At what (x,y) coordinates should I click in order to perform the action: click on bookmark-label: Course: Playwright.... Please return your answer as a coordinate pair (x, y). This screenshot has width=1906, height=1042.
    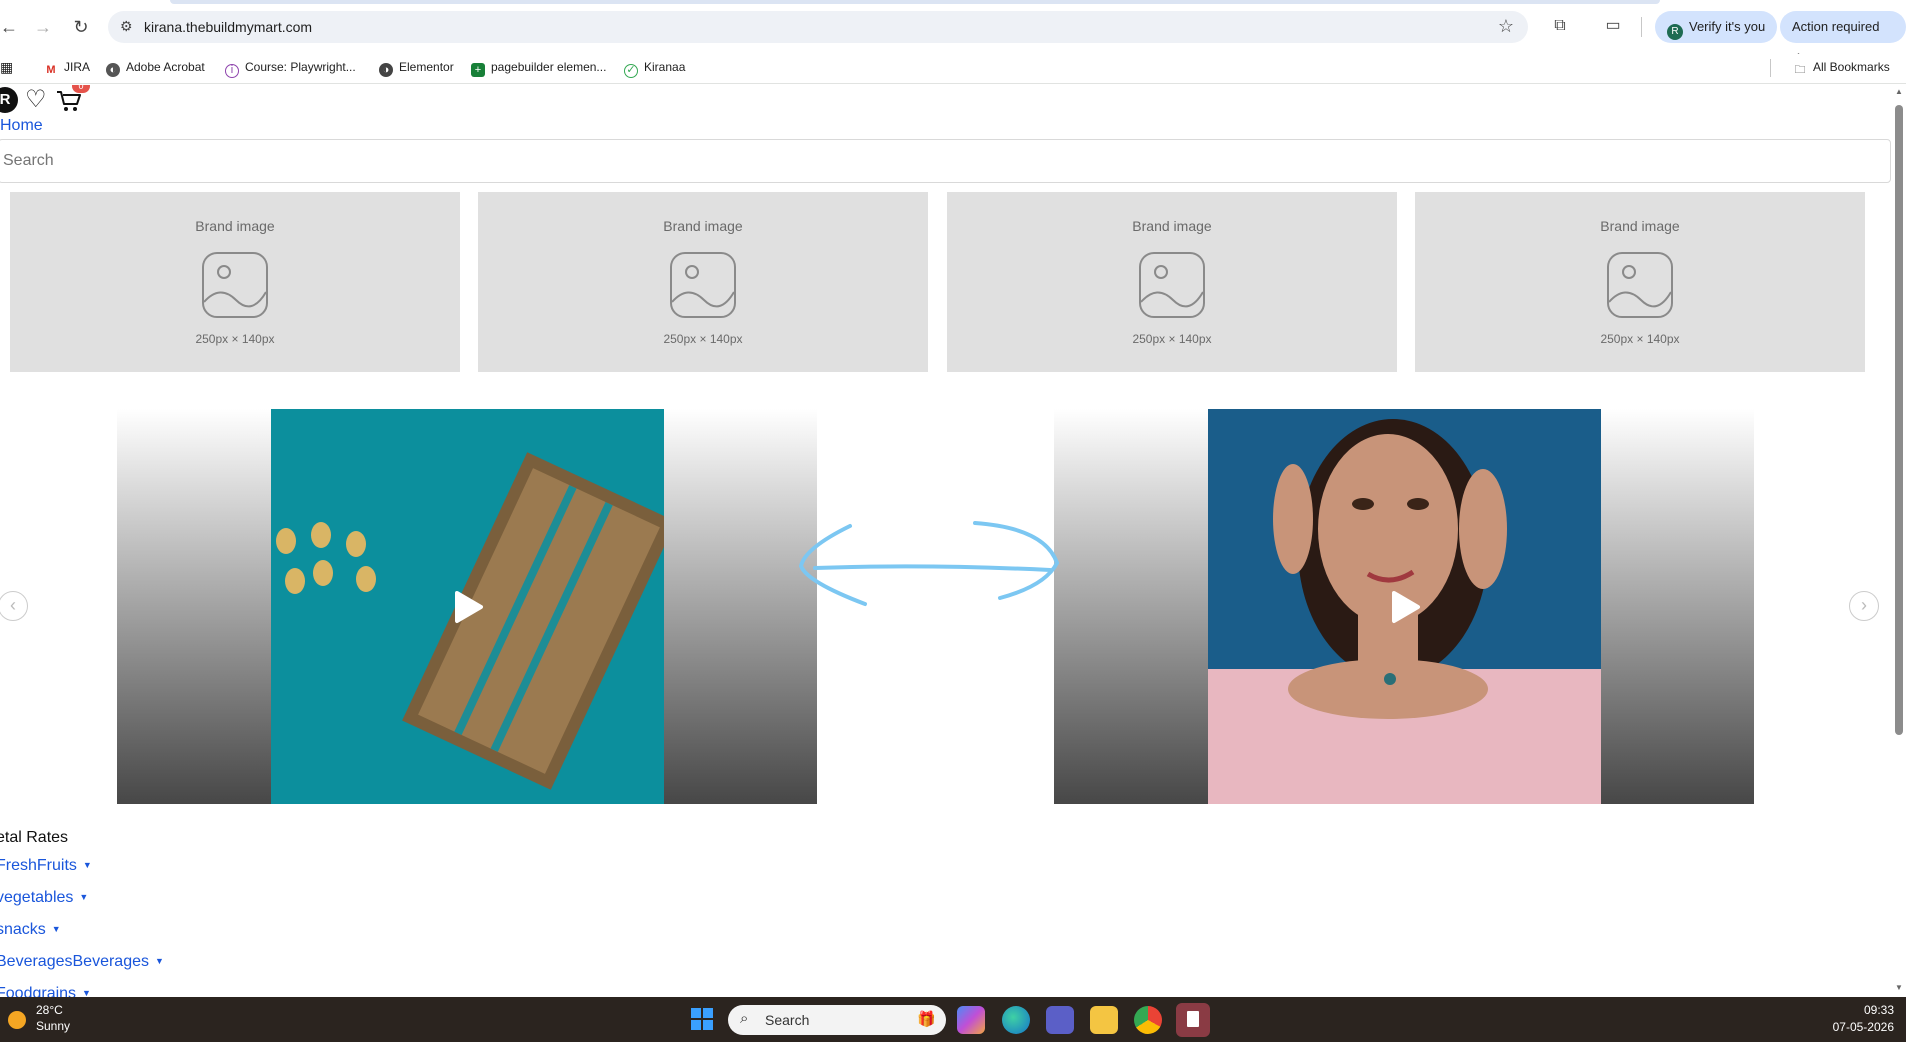
    Looking at the image, I should click on (300, 67).